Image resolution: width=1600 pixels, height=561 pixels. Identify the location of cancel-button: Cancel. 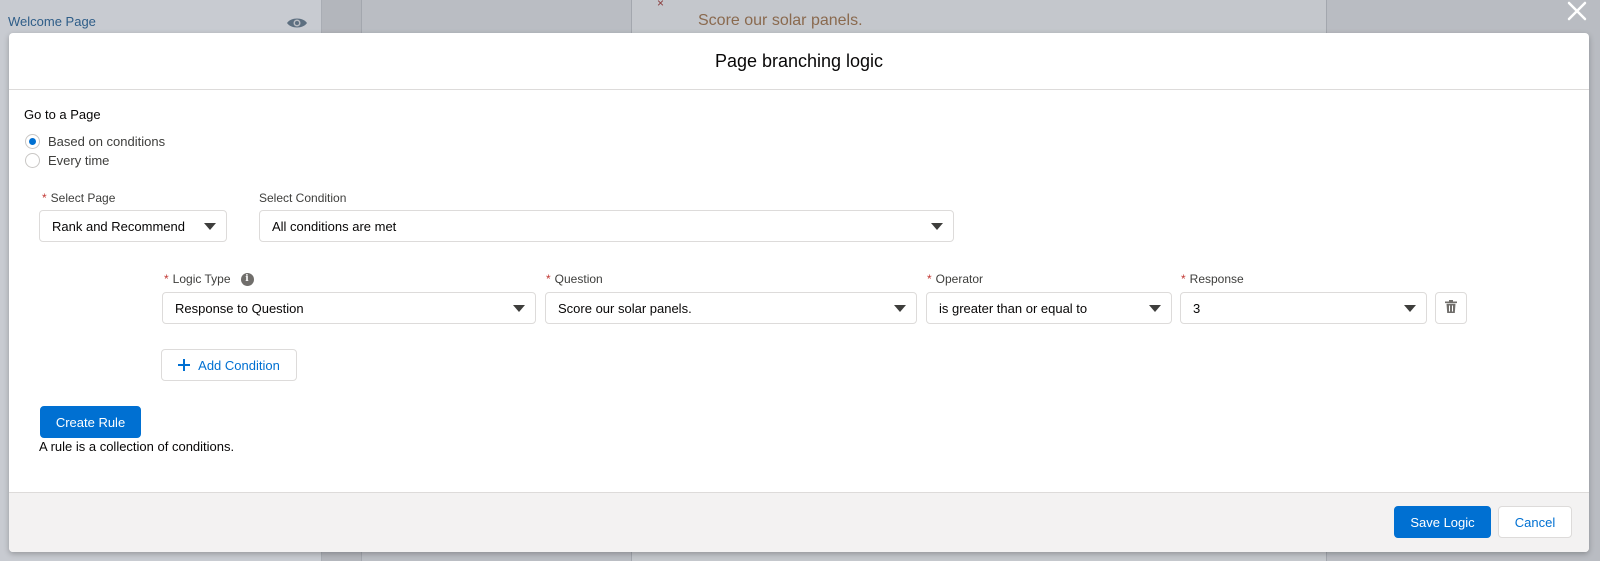
(1535, 522).